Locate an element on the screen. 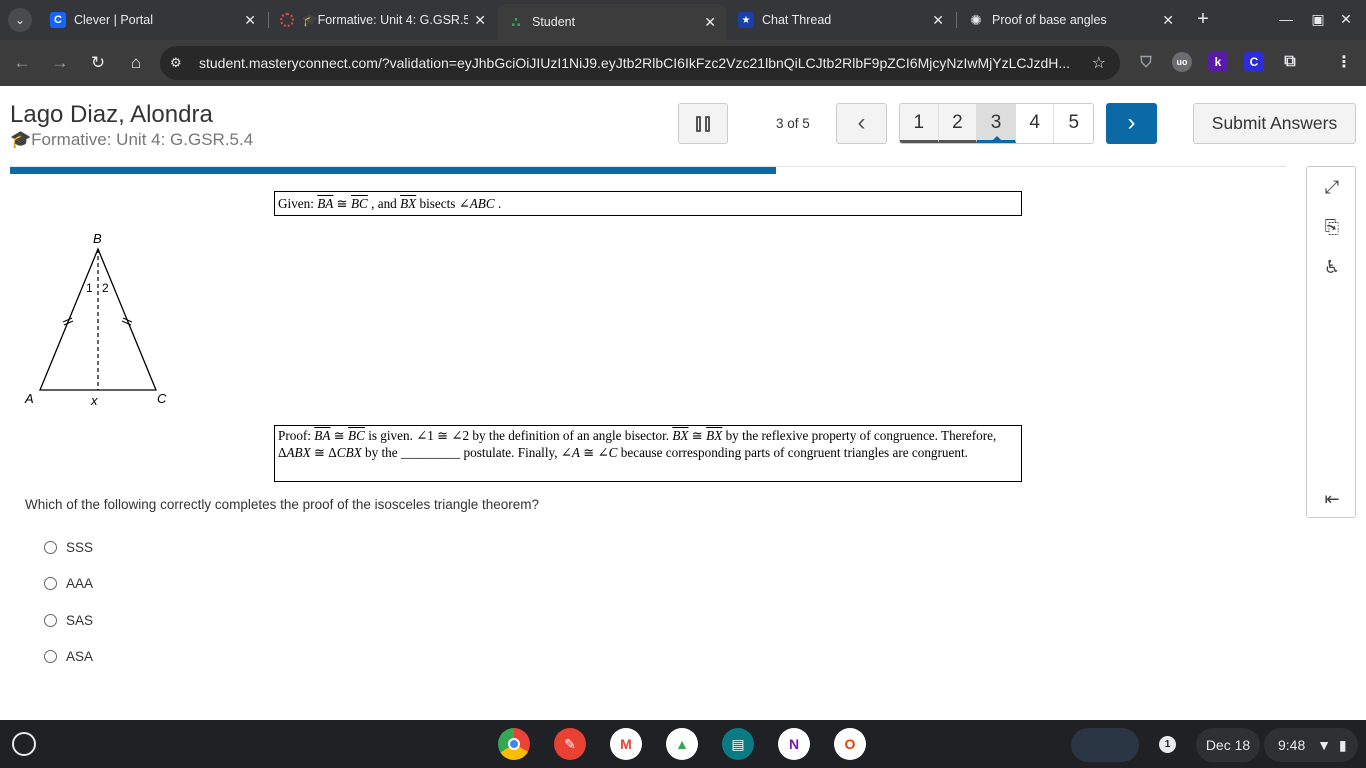 This screenshot has width=1366, height=768. gmail-icon: M is located at coordinates (626, 744).